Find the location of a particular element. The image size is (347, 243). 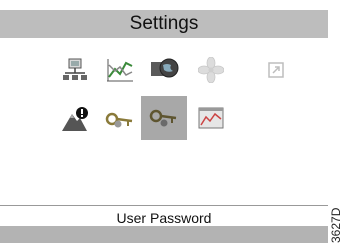

status-separator is located at coordinates (164, 205).